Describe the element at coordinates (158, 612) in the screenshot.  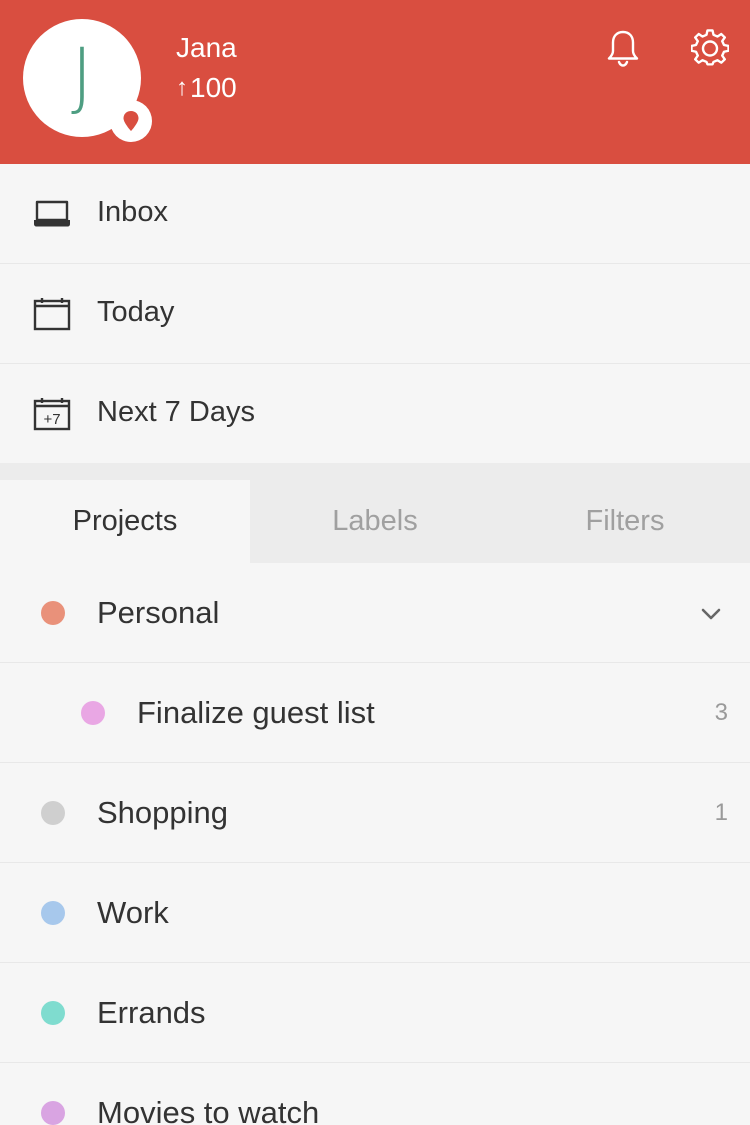
I see `project-label: Personal` at that location.